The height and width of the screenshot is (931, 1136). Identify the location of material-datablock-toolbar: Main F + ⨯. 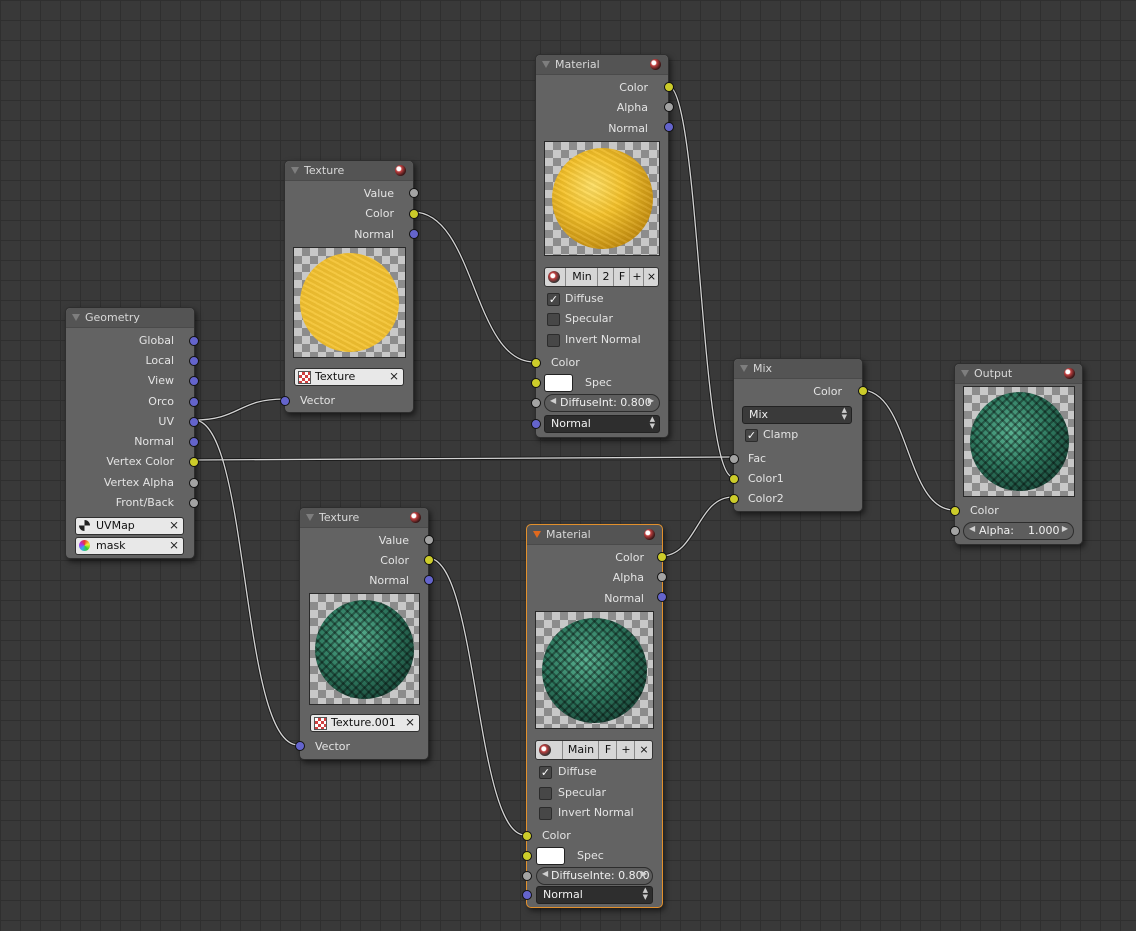
(594, 750).